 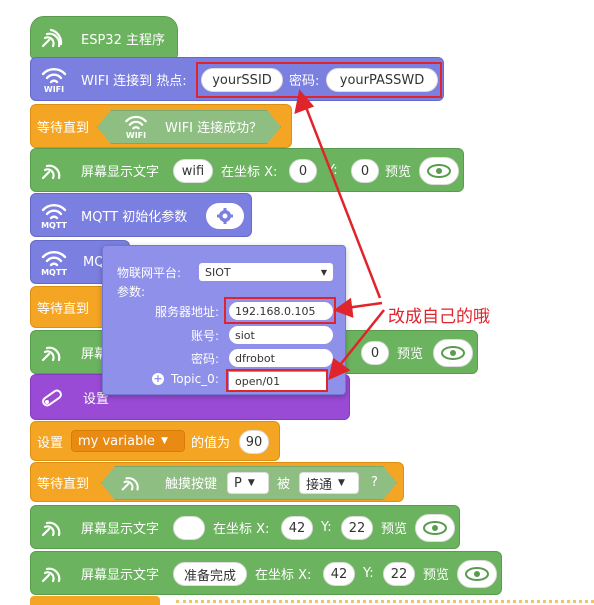 What do you see at coordinates (339, 235) in the screenshot?
I see `annotation-arrows` at bounding box center [339, 235].